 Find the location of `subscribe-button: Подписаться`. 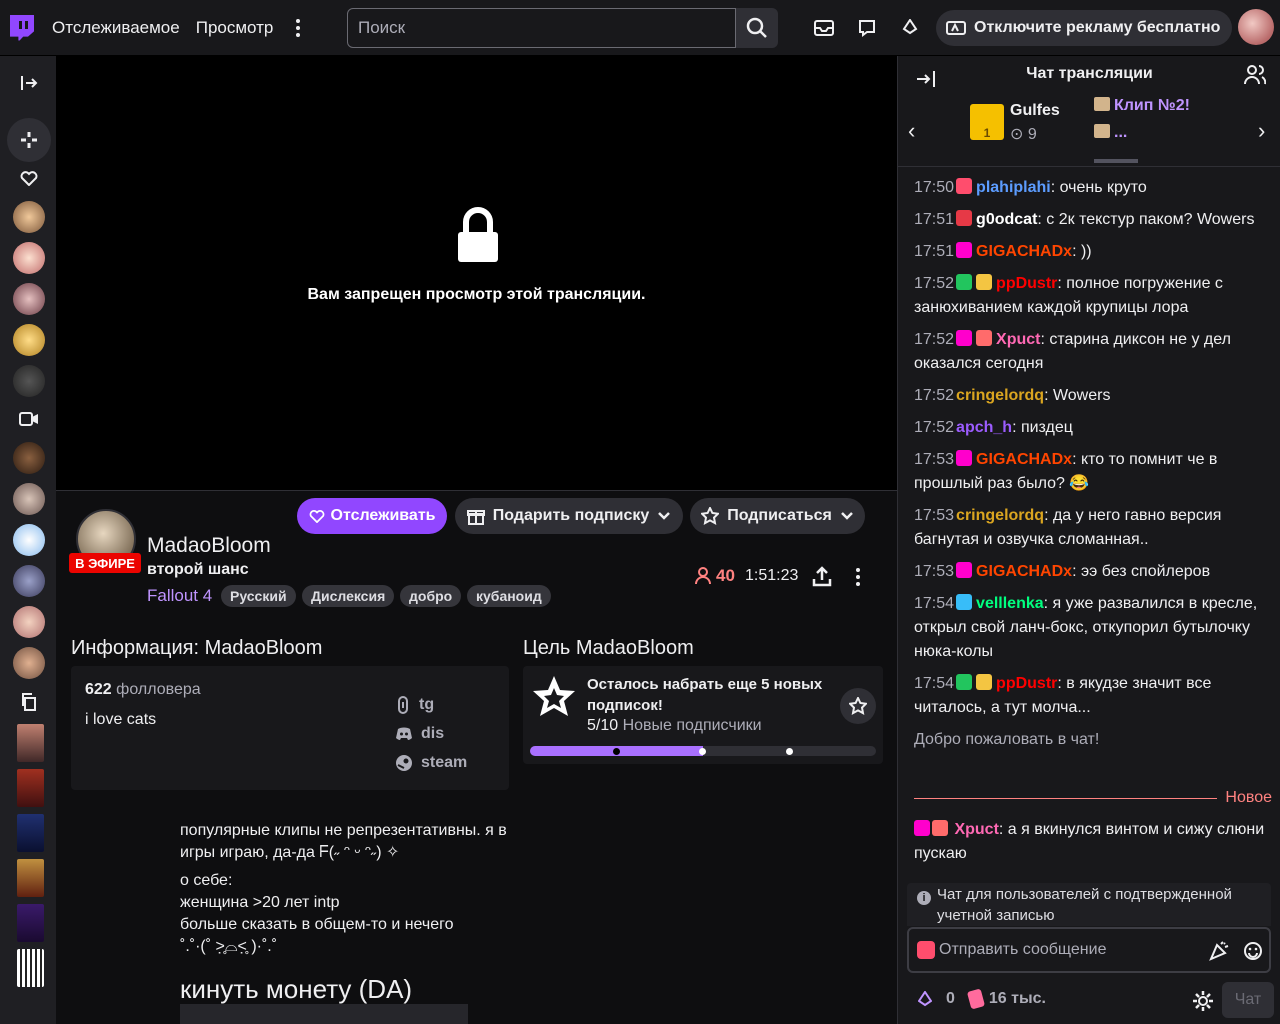

subscribe-button: Подписаться is located at coordinates (777, 516).